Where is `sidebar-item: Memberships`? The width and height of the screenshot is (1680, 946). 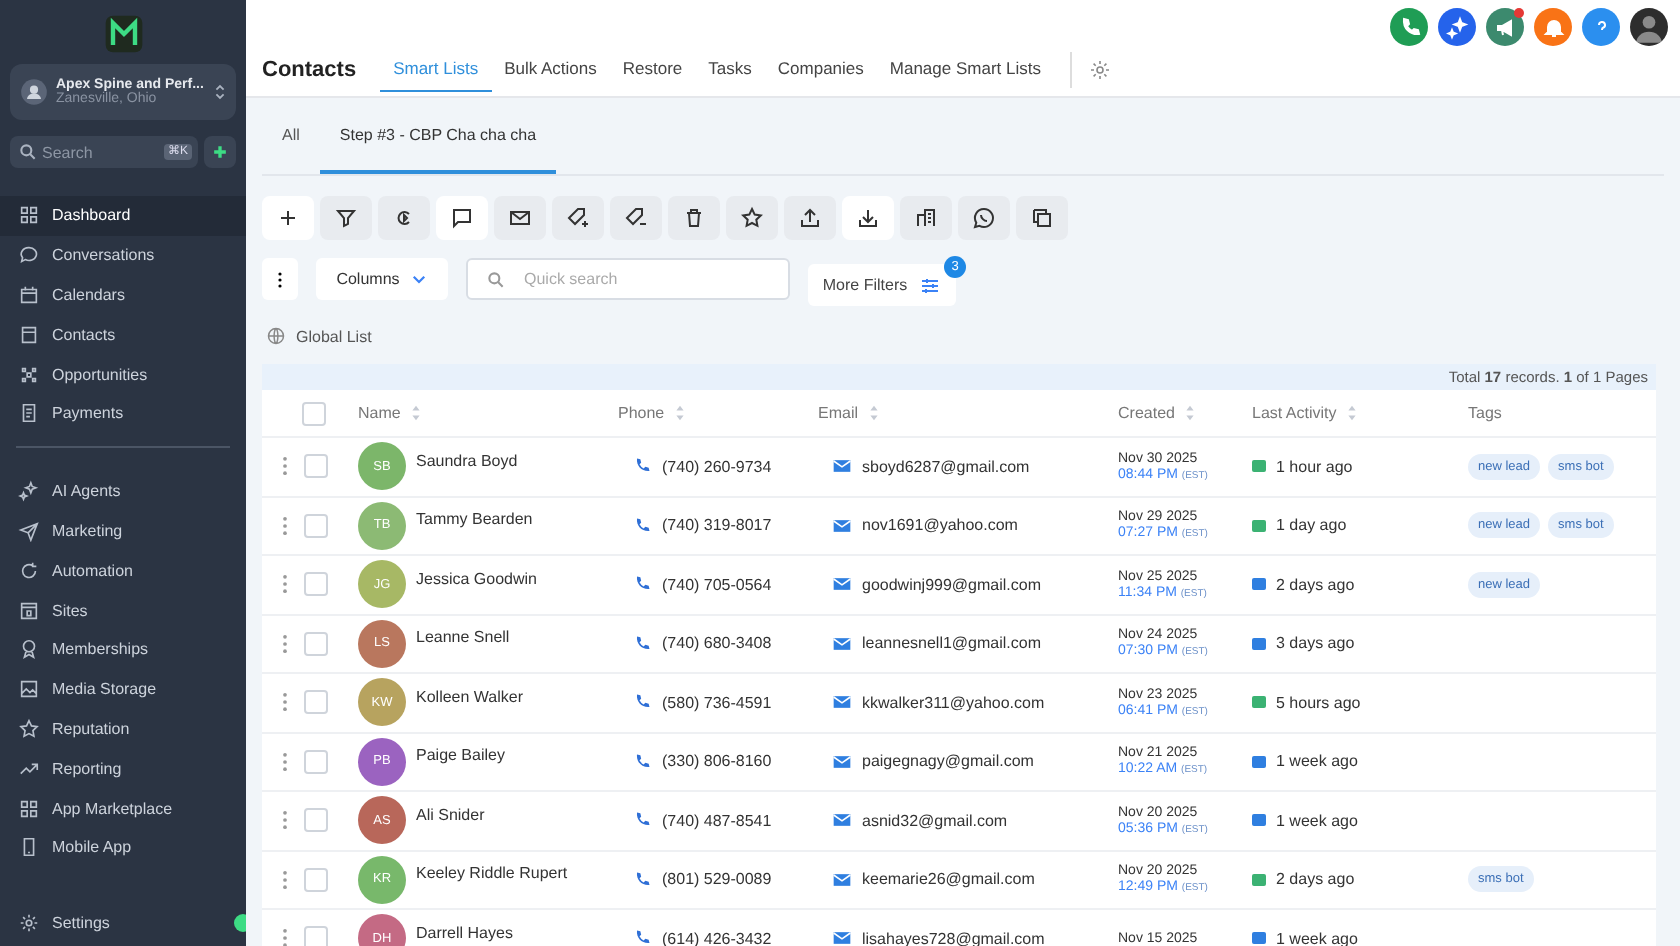 sidebar-item: Memberships is located at coordinates (123, 649).